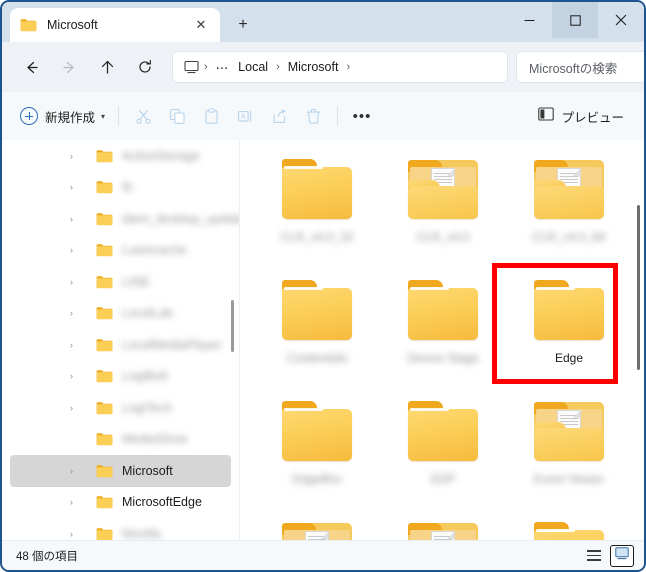  I want to click on copy-icon, so click(177, 116).